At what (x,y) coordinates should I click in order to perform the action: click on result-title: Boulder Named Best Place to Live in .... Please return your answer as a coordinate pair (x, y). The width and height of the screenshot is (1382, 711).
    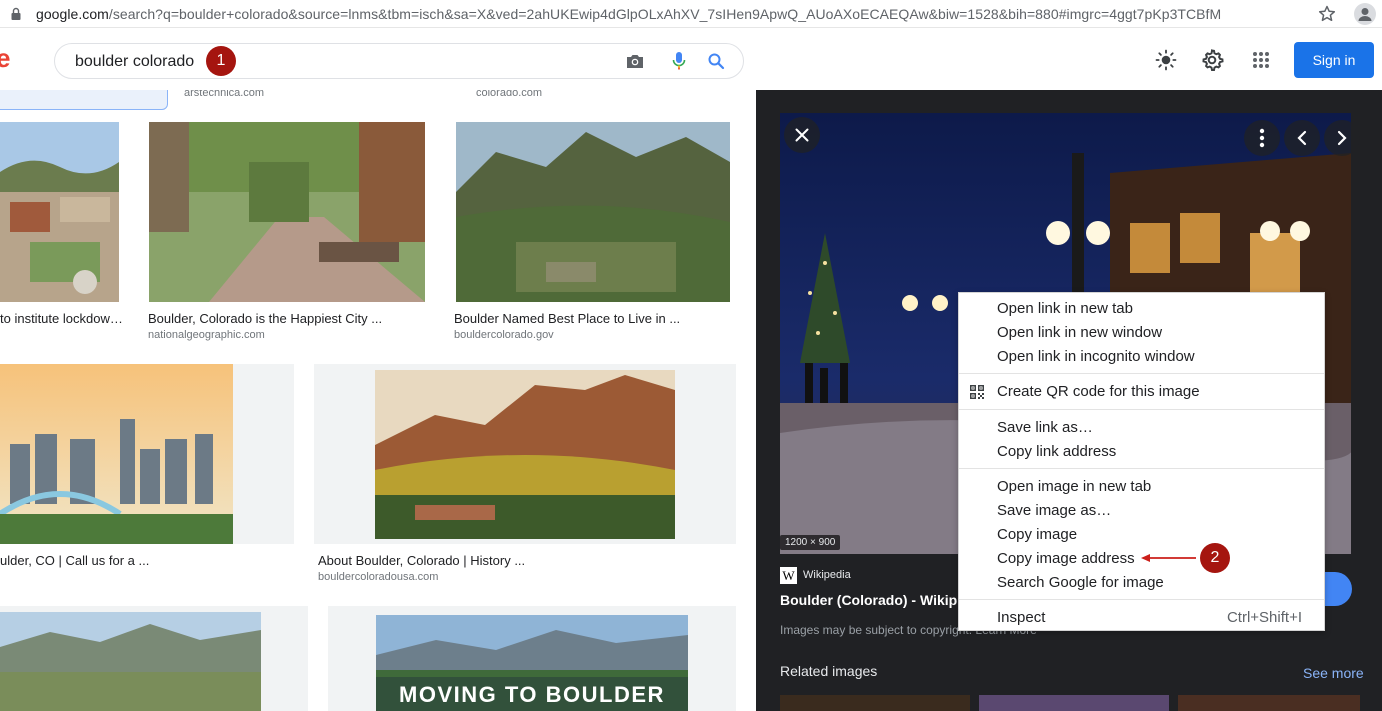
    Looking at the image, I should click on (567, 318).